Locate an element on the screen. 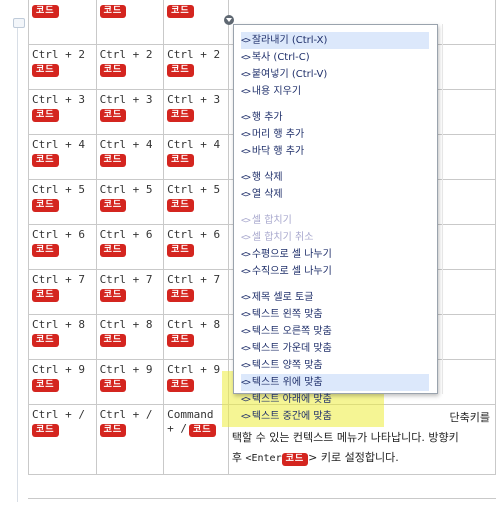  menu-item-label: 바닥 행 추가 is located at coordinates (278, 151).